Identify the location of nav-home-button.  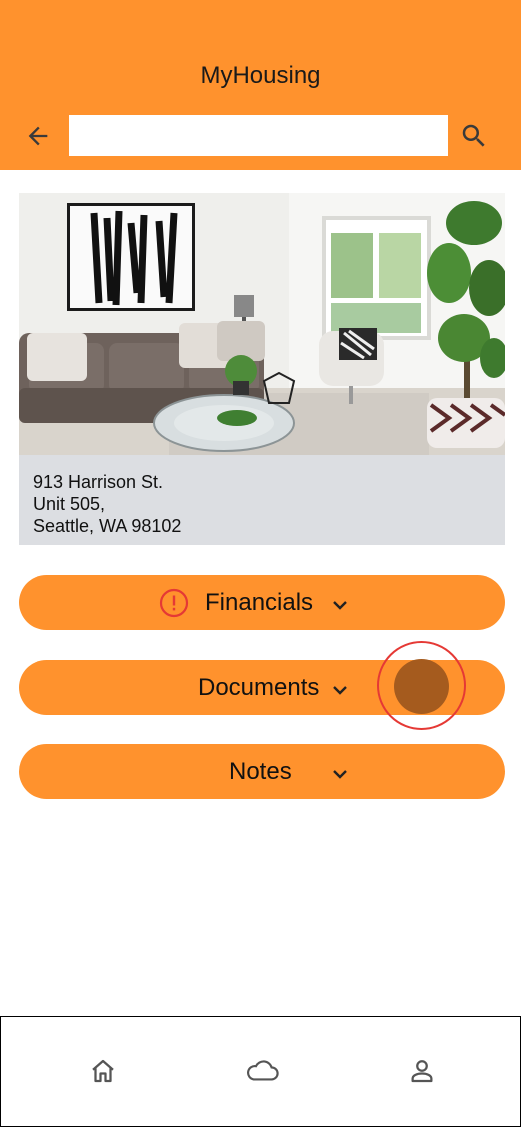
(103, 1071).